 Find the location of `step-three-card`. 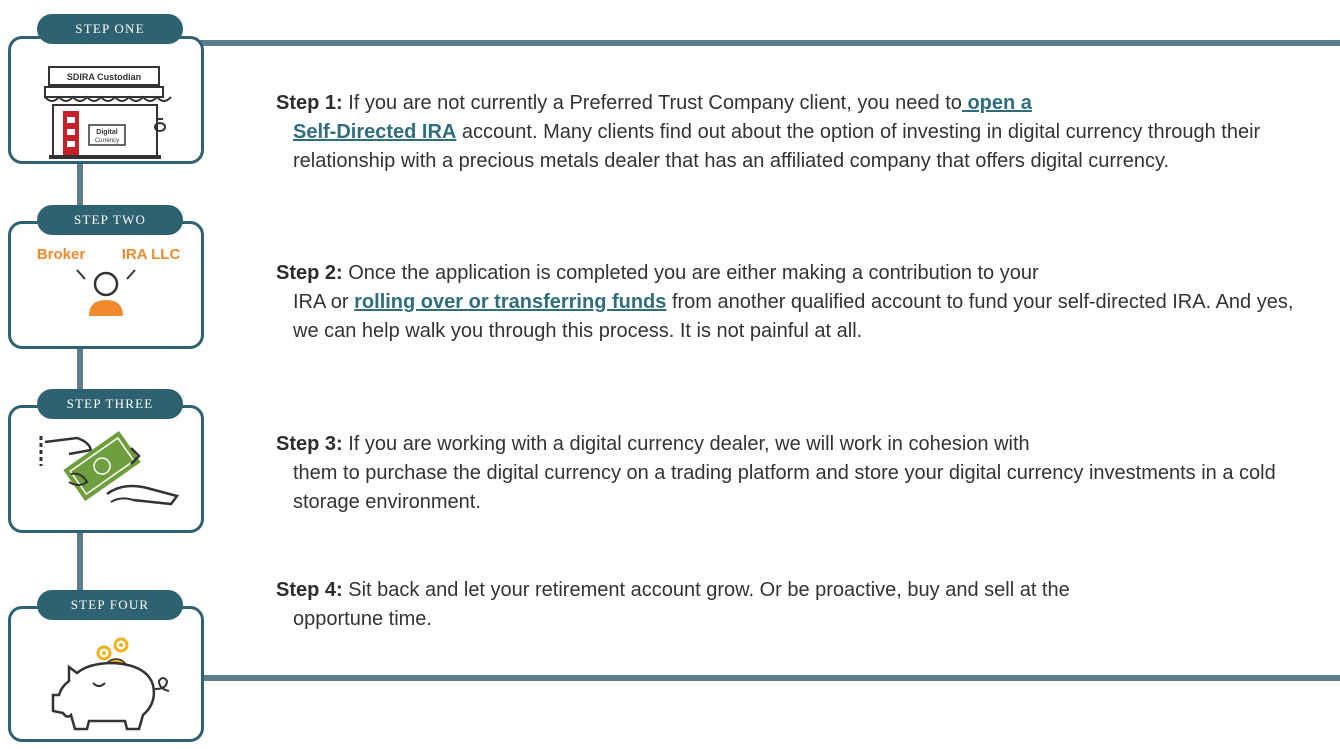

step-three-card is located at coordinates (106, 469).